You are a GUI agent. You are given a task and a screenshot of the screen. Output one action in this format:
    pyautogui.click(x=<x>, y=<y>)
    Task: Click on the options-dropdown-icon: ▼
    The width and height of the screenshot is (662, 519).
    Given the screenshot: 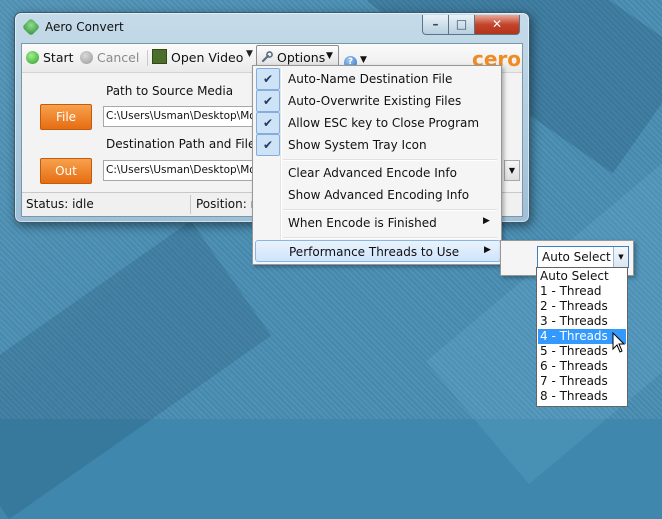 What is the action you would take?
    pyautogui.click(x=329, y=56)
    